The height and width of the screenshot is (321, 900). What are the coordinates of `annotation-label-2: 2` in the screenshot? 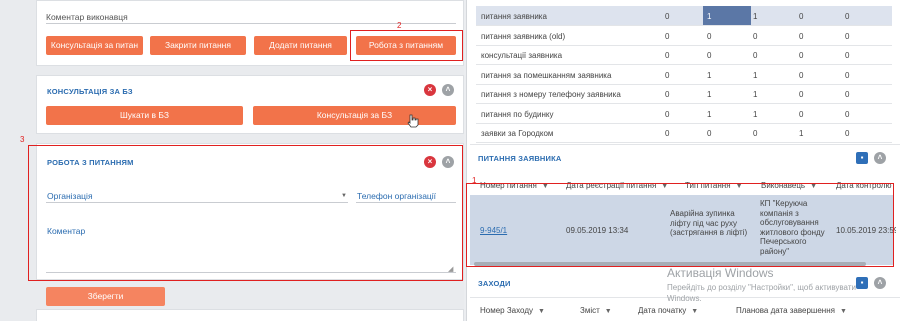 It's located at (399, 25).